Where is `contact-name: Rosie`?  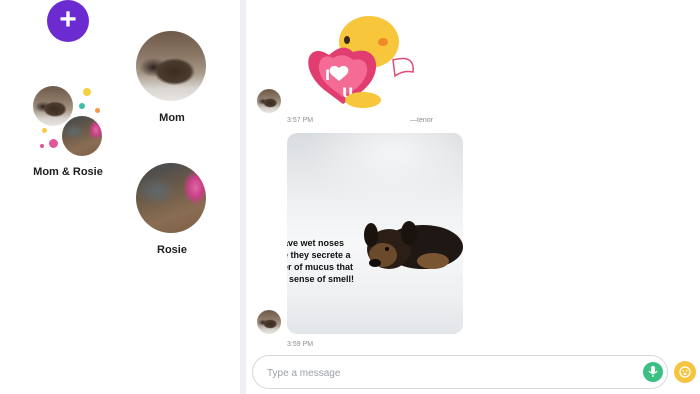 contact-name: Rosie is located at coordinates (172, 250).